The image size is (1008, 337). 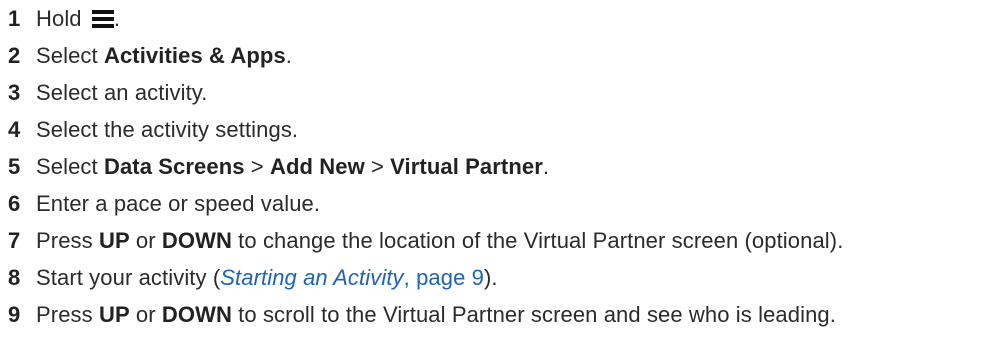 I want to click on menu-option-add-new: Add New, so click(x=317, y=166).